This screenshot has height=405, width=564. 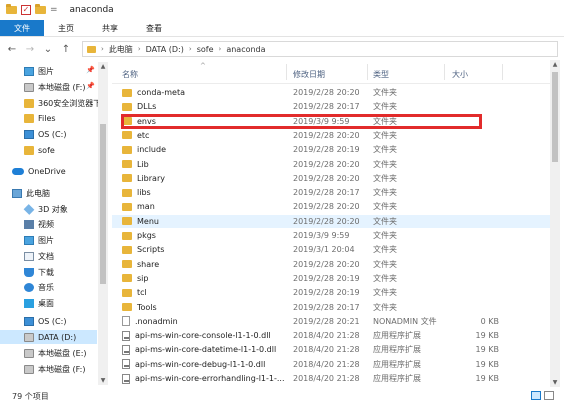 I want to click on file-name-cell: api-ms-win-core-console-l1-1-0.dll, so click(x=196, y=335).